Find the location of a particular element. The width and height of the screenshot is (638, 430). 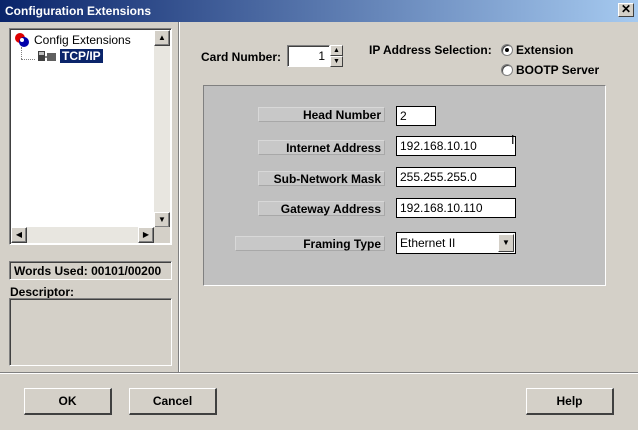

subnet-mask-input: 255.255.255.0 is located at coordinates (456, 177).